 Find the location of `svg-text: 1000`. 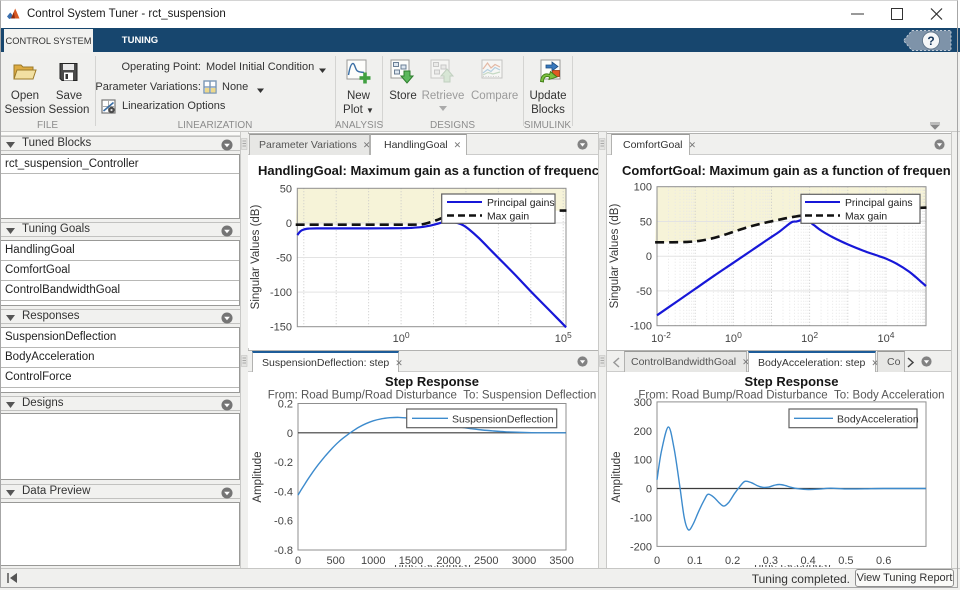

svg-text: 1000 is located at coordinates (373, 561).